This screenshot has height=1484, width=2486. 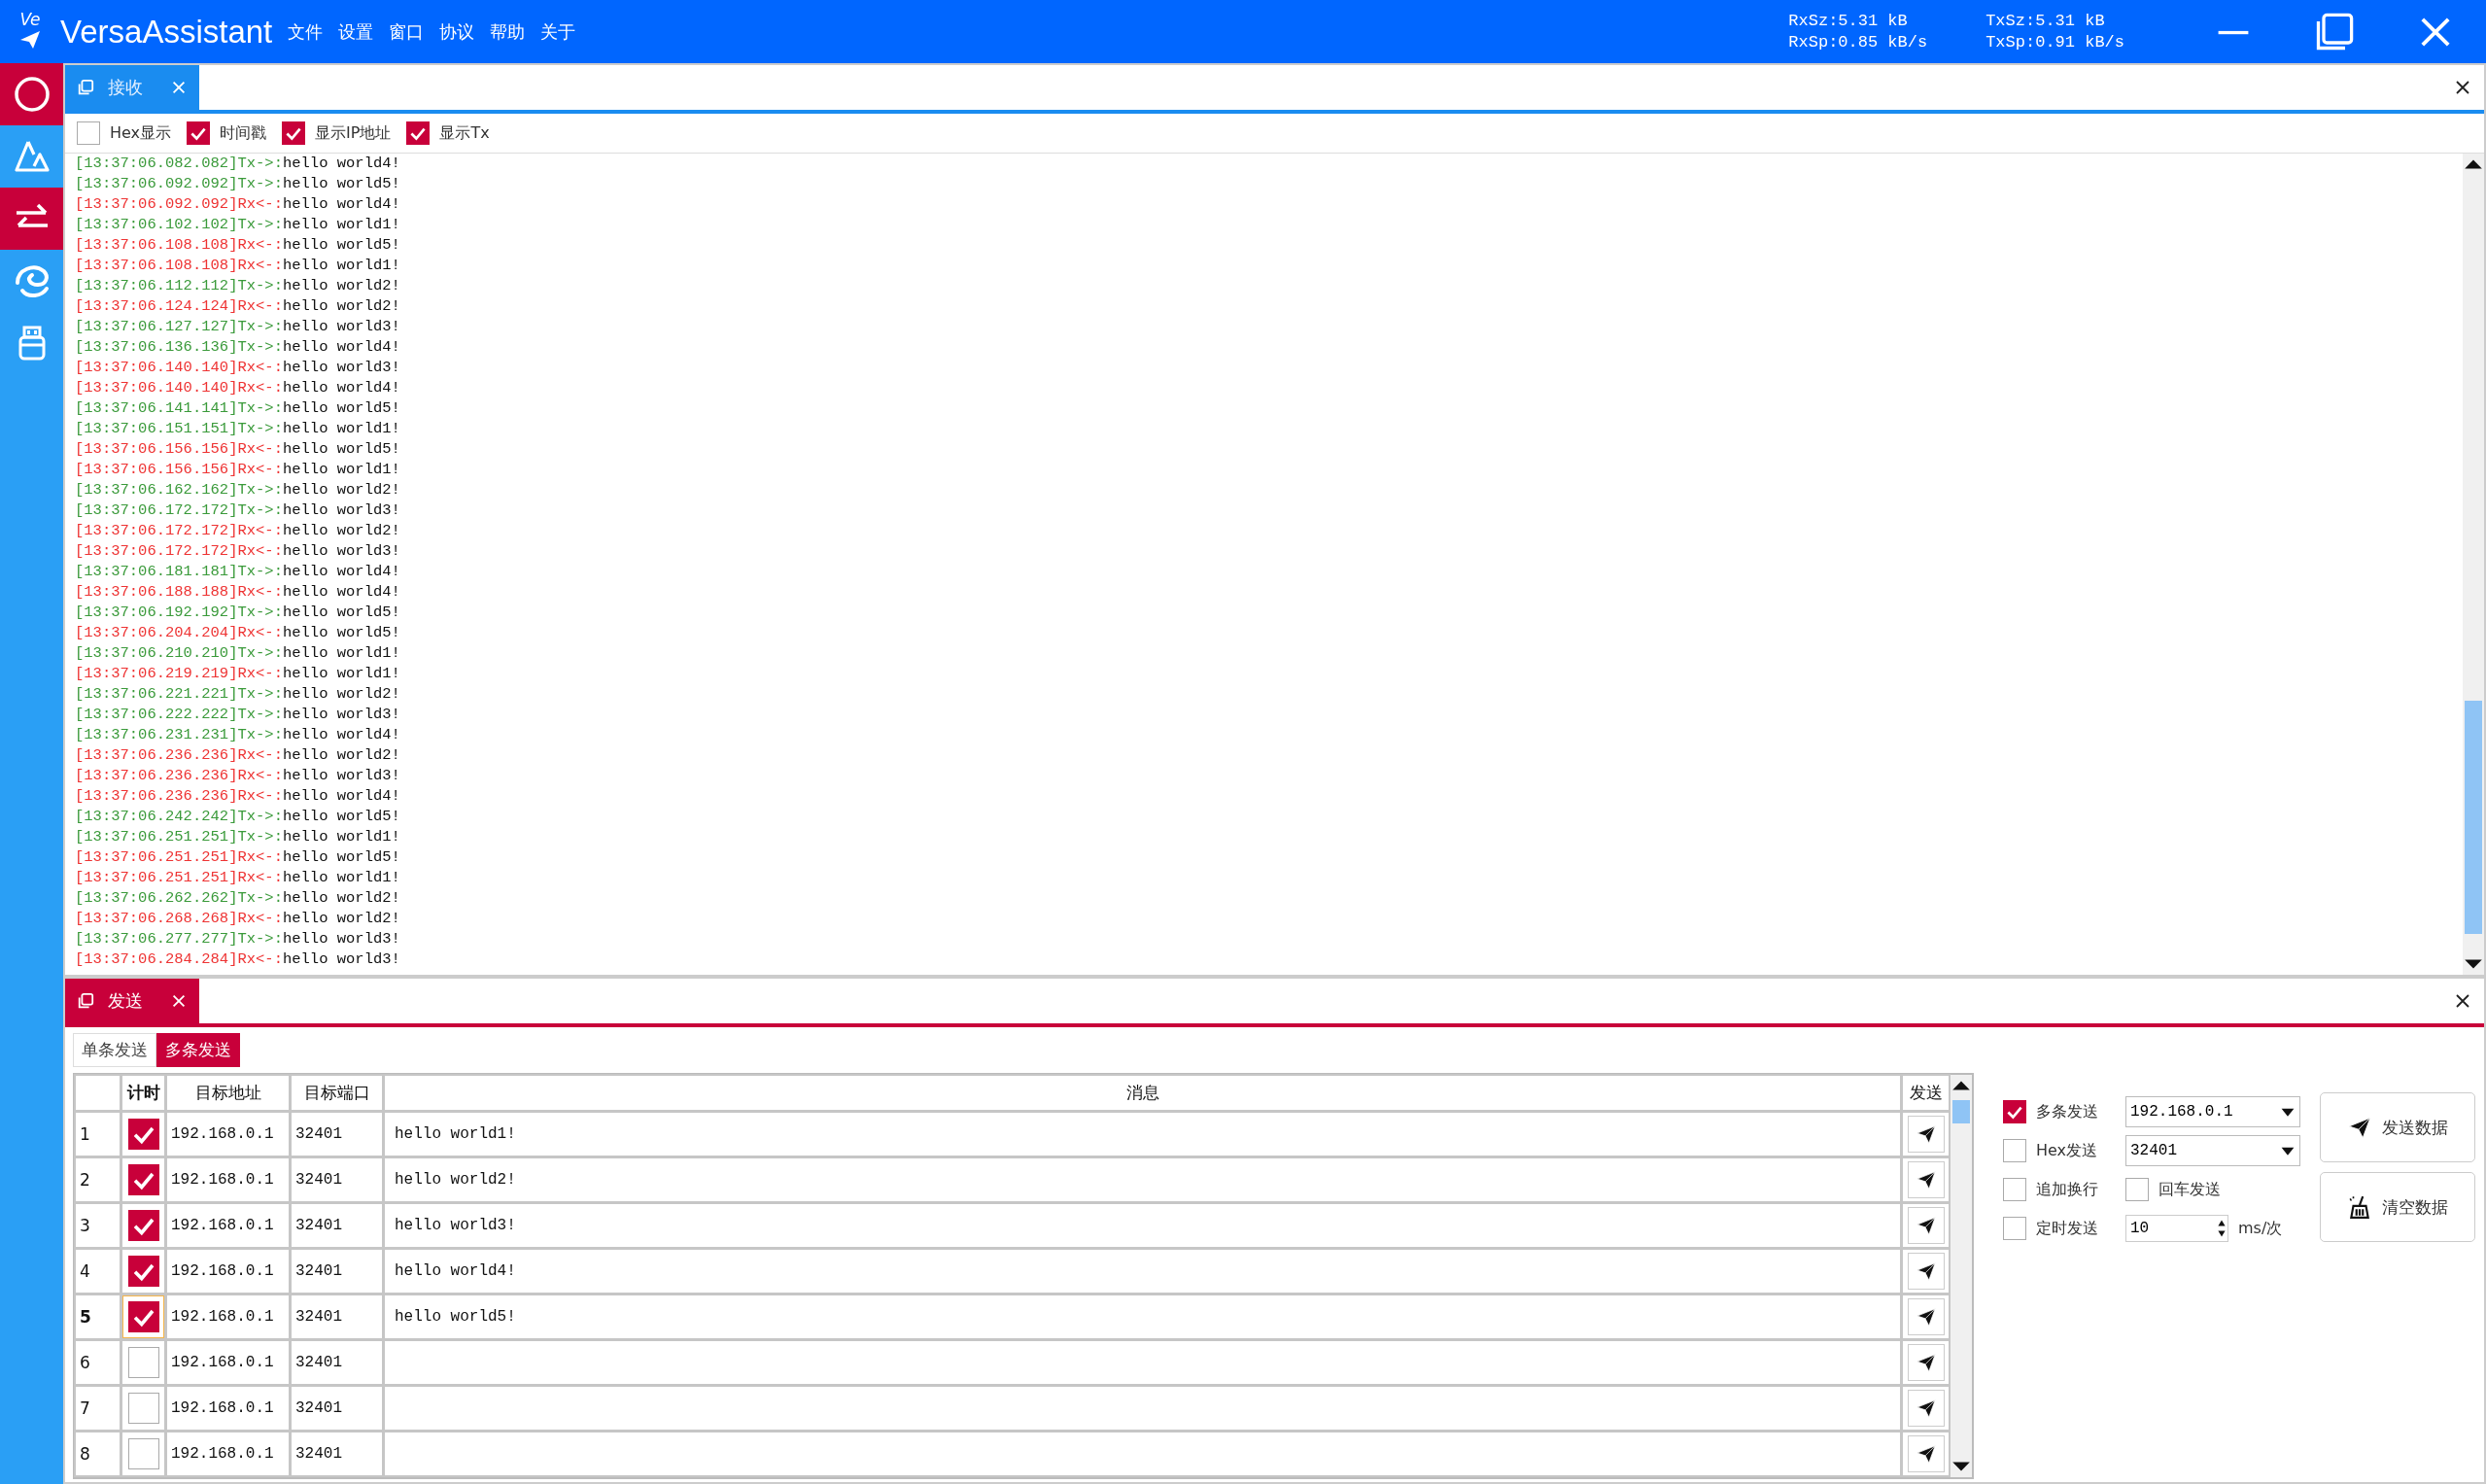 I want to click on menu-item: 帮助, so click(x=508, y=31).